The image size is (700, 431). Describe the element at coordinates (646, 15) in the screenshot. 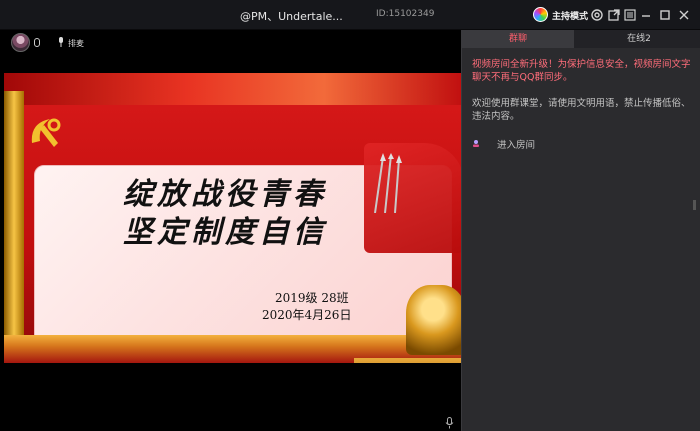

I see `minimize-icon` at that location.